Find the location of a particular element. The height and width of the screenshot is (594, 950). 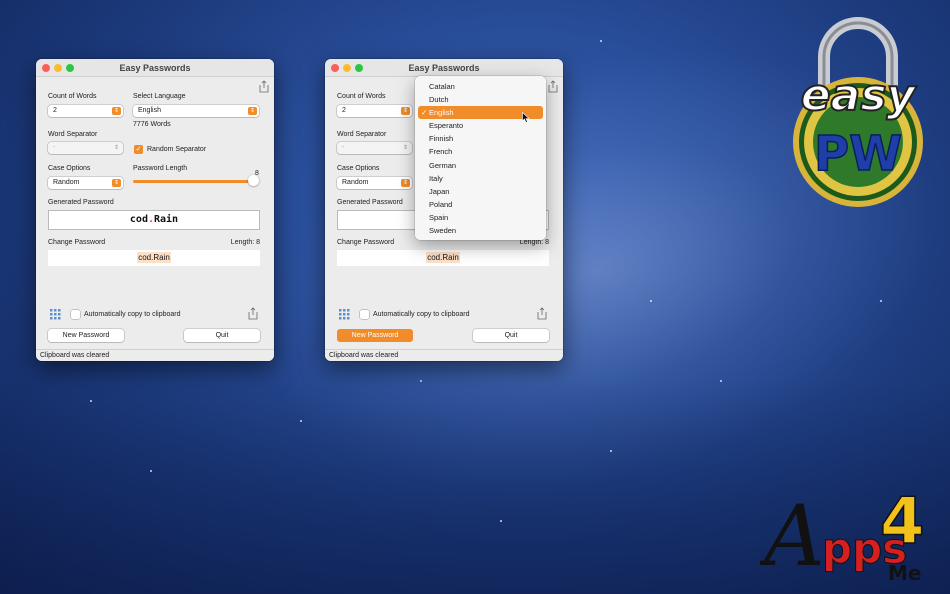

password-length-slider-knob is located at coordinates (253, 180).